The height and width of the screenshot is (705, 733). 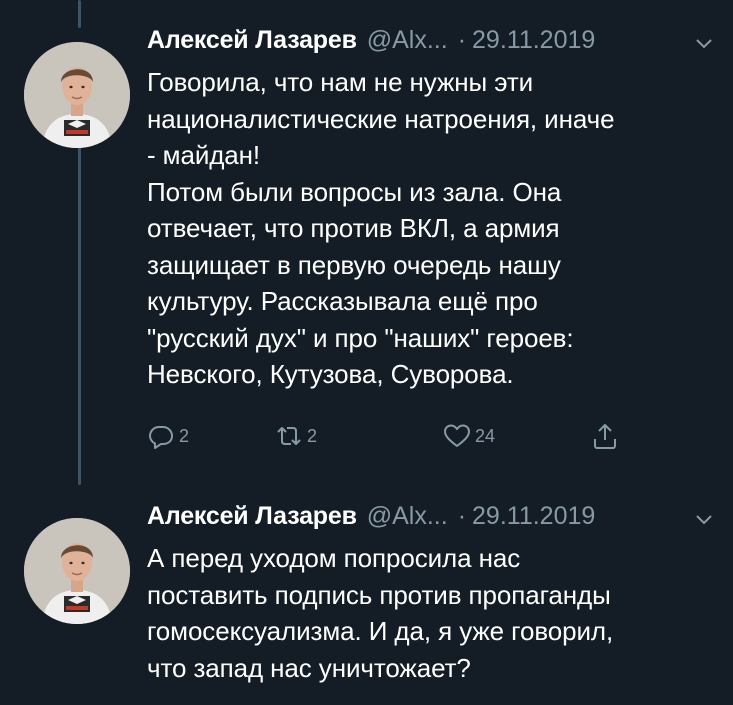 What do you see at coordinates (397, 439) in the screenshot?
I see `tweet-actions: 2 2 24` at bounding box center [397, 439].